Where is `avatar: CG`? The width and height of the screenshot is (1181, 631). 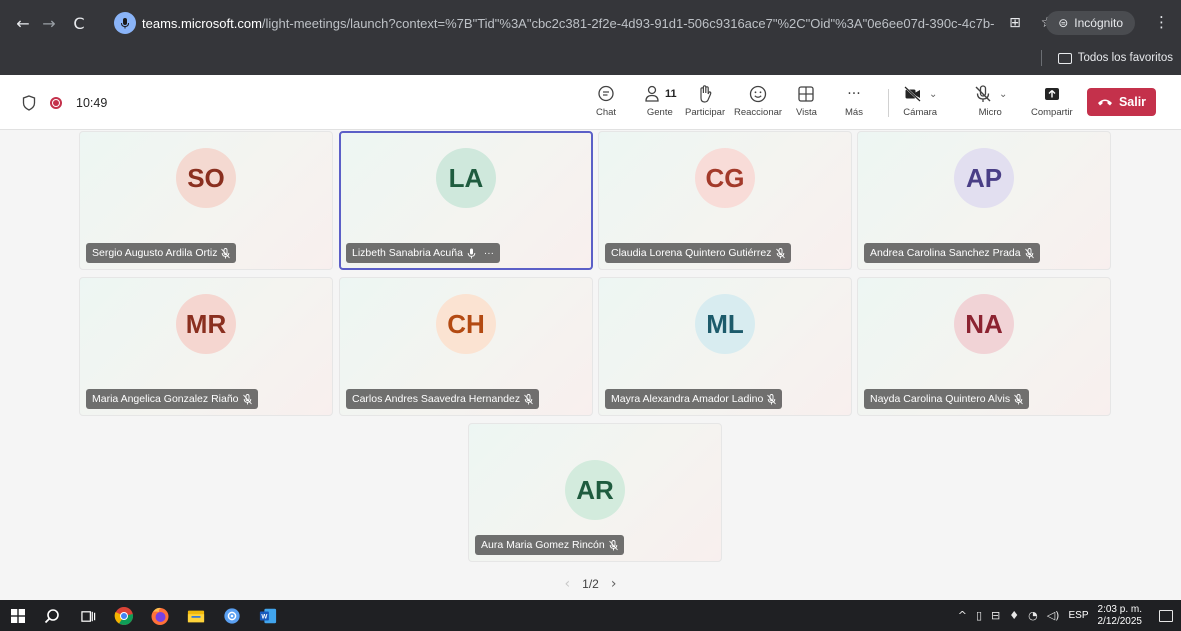
avatar: CG is located at coordinates (725, 178).